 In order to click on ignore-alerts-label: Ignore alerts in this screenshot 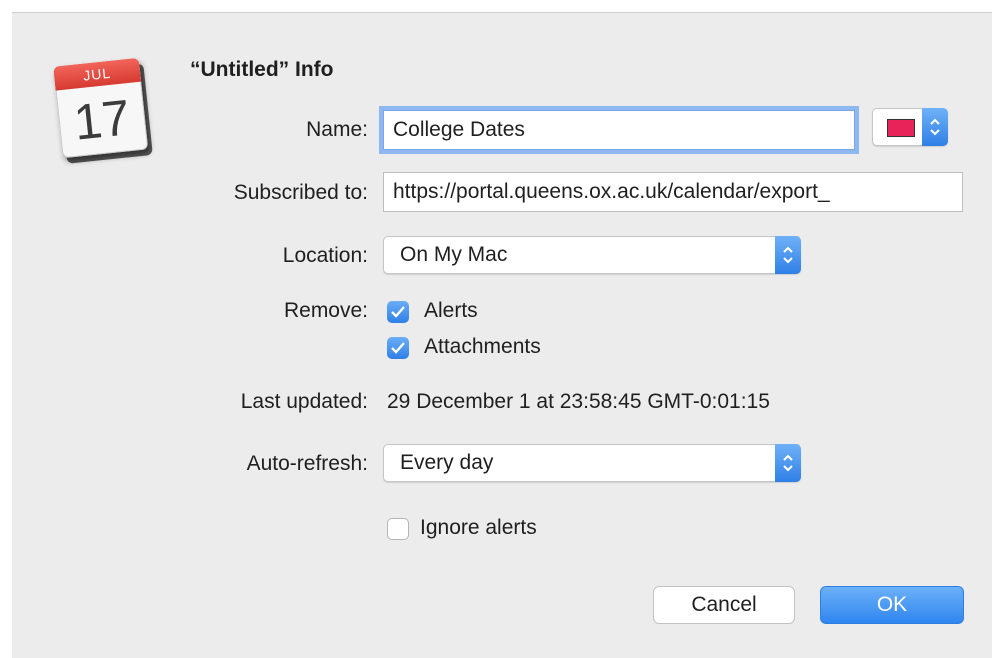, I will do `click(478, 528)`.